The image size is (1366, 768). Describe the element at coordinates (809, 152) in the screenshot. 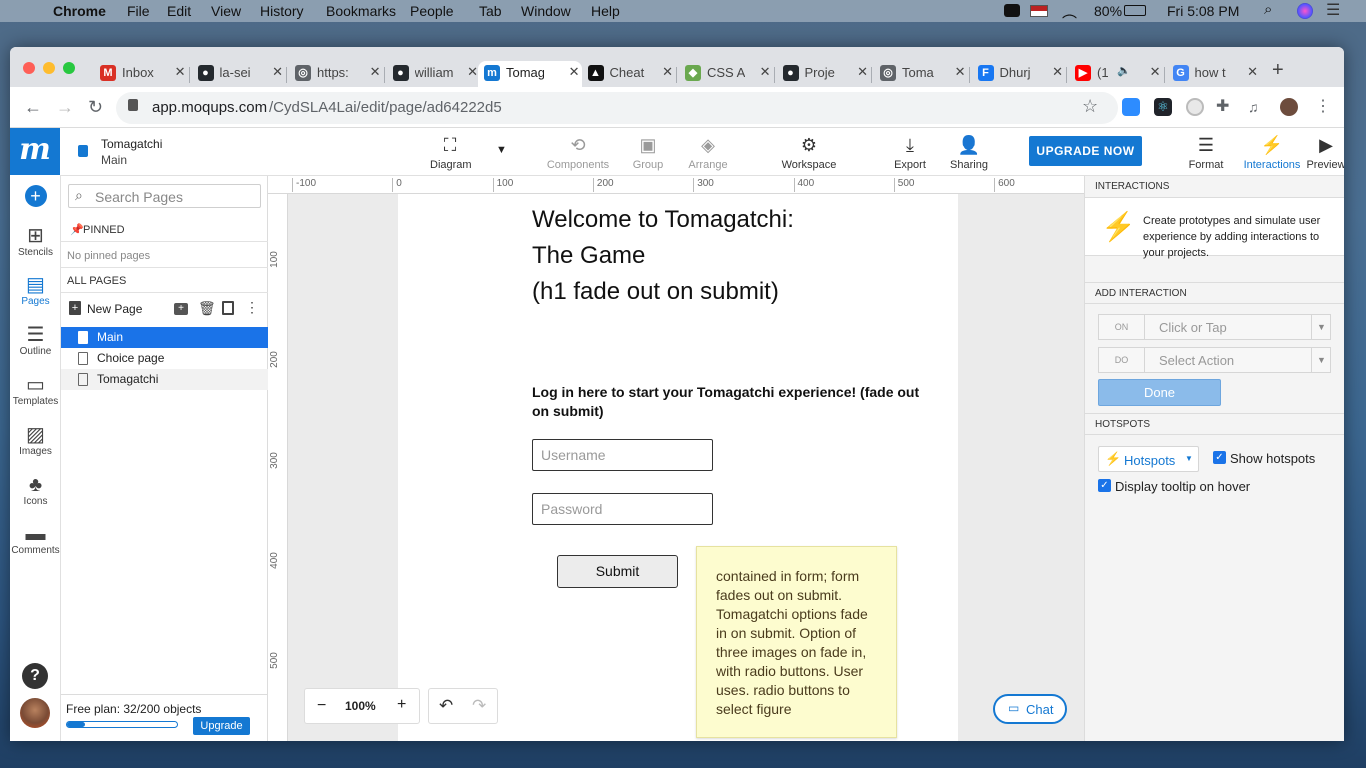

I see `workspace-button: ⚙ Workspace` at that location.